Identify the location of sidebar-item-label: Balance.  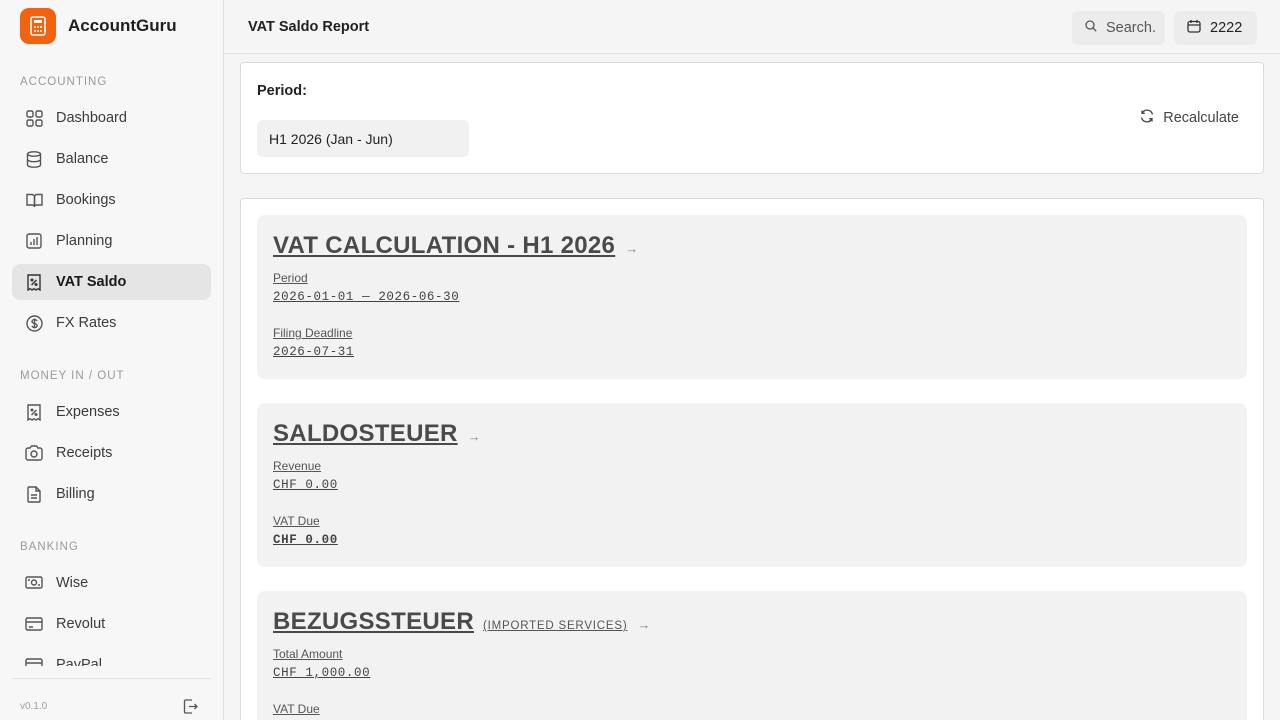
(82, 159).